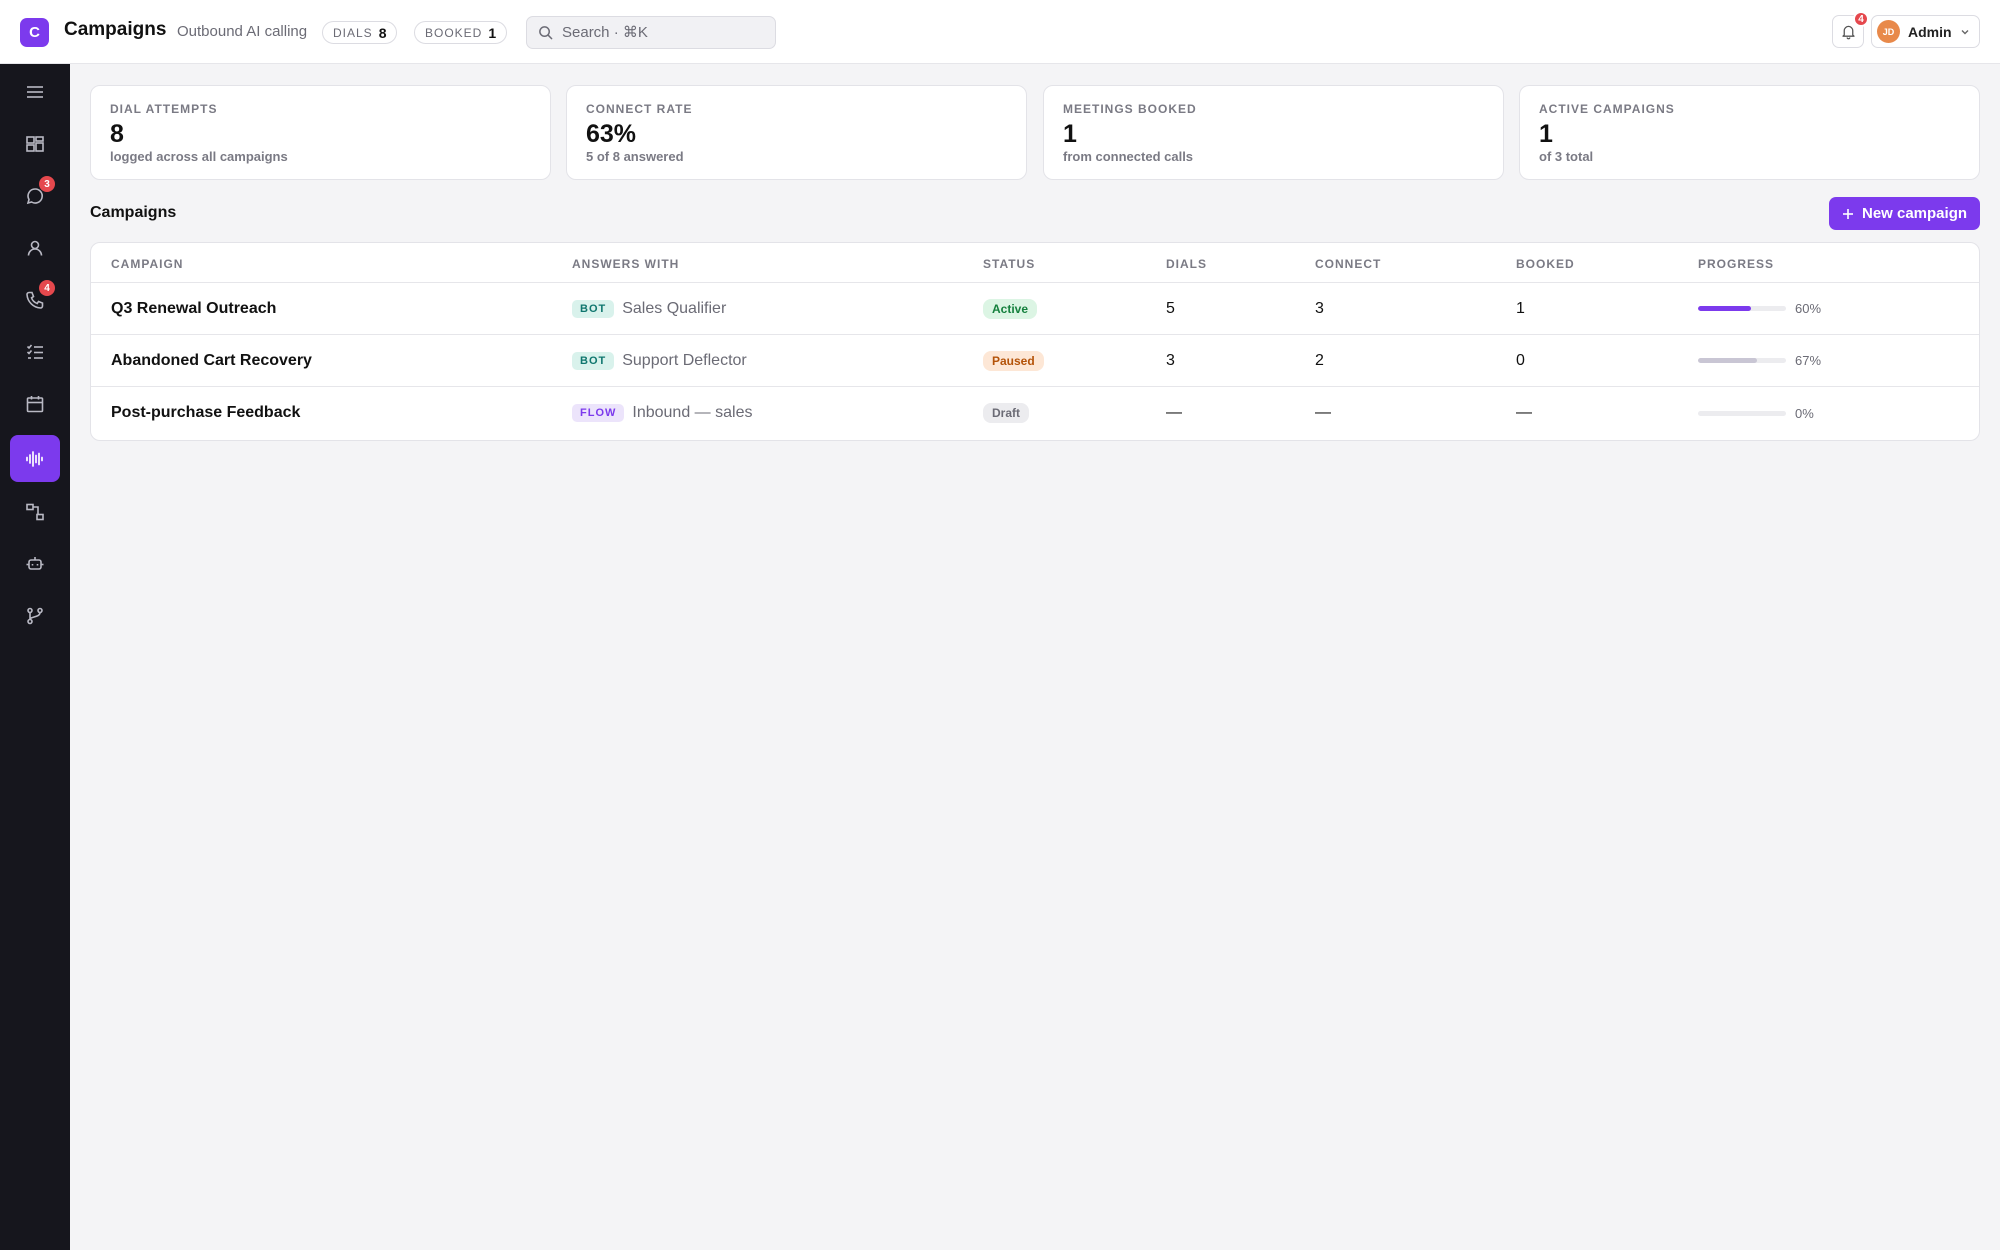 This screenshot has height=1250, width=2000. I want to click on booked-pill-label: BOOKED, so click(454, 32).